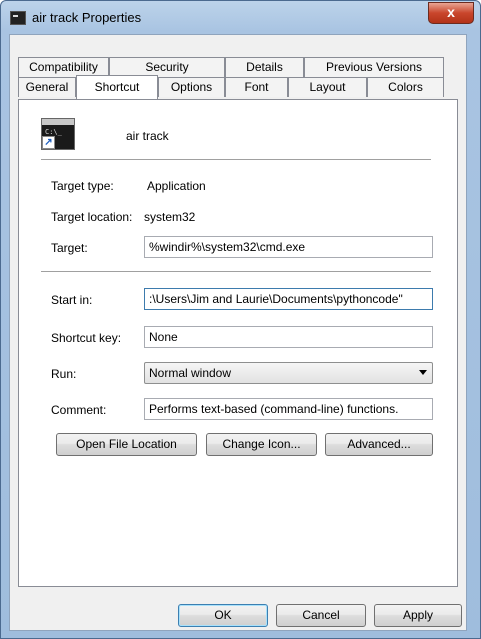  What do you see at coordinates (72, 300) in the screenshot?
I see `start-in-label: Start in:` at bounding box center [72, 300].